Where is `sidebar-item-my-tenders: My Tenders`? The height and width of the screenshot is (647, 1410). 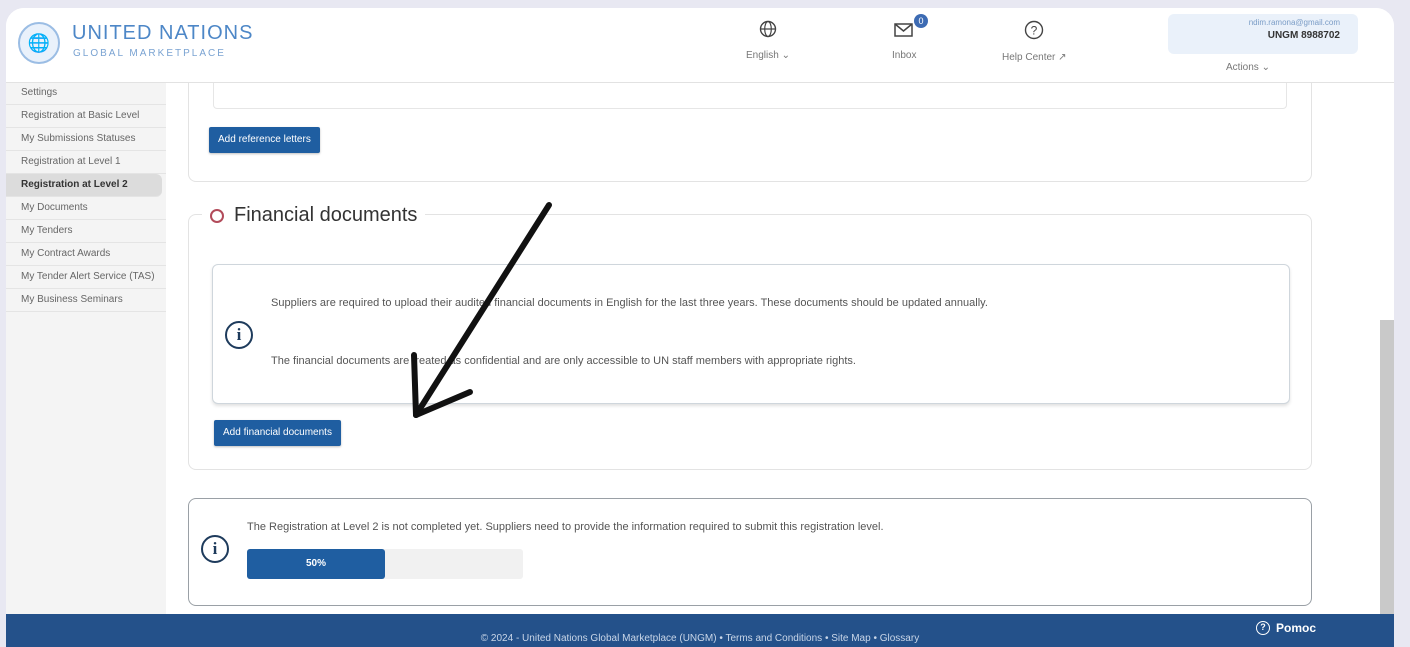
sidebar-item-my-tenders: My Tenders is located at coordinates (86, 231).